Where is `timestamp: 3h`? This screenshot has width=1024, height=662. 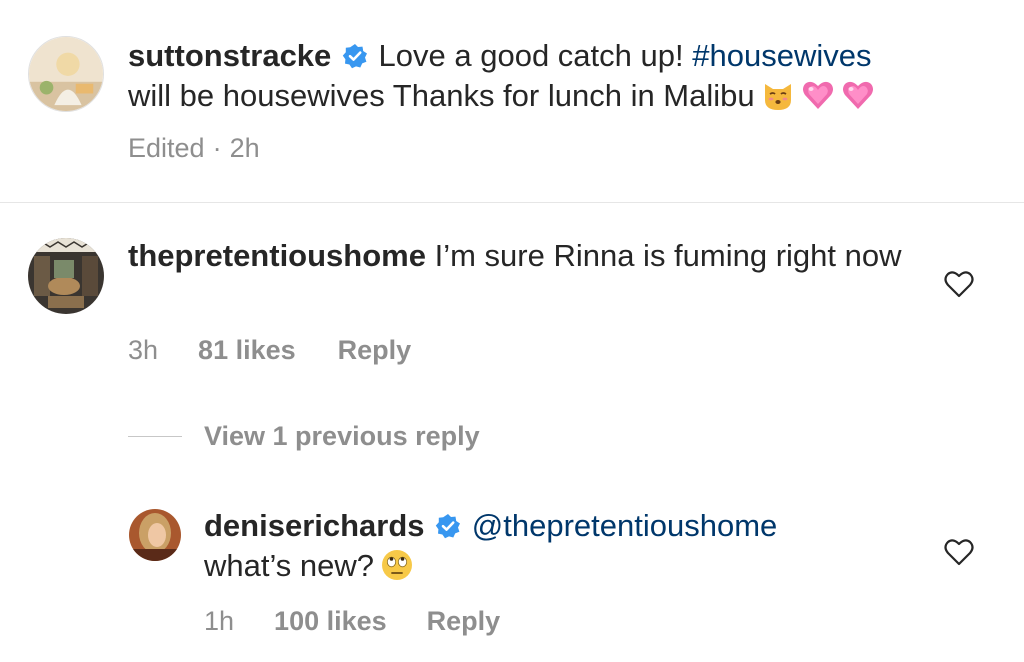
timestamp: 3h is located at coordinates (143, 350).